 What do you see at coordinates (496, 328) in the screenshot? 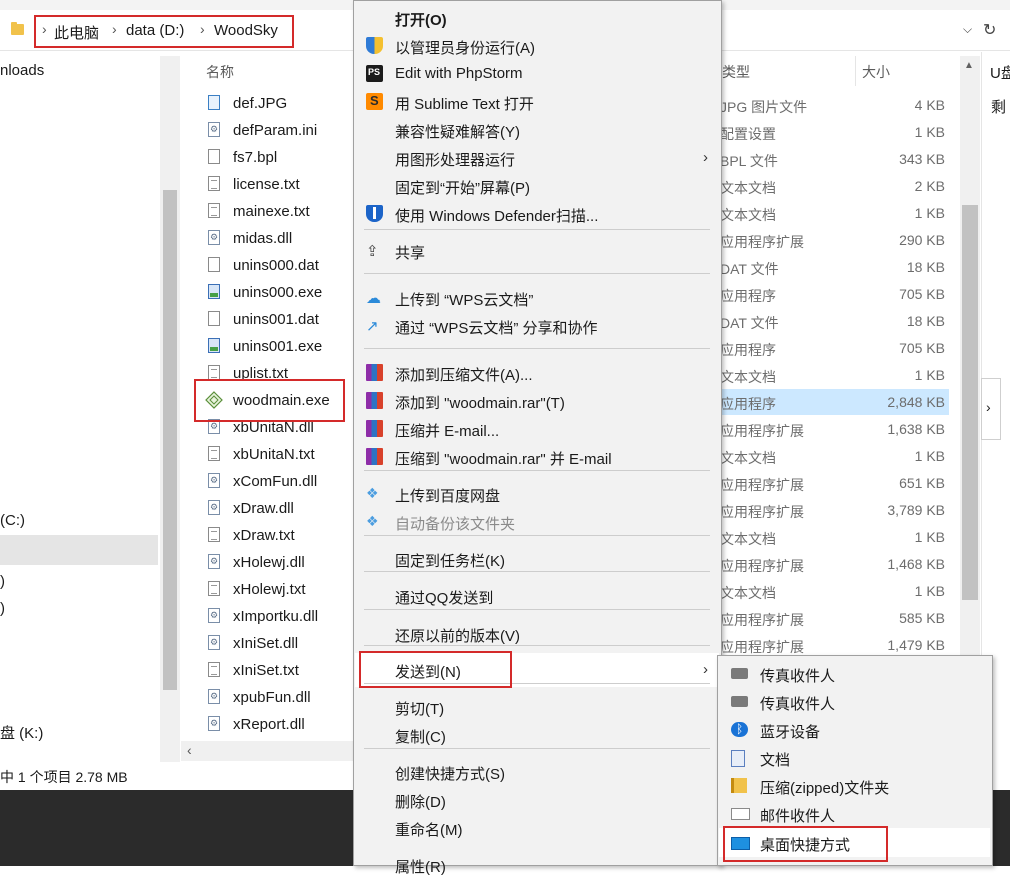
I see `menu-item-label: 通过 “WPS云文档” 分享和协作` at bounding box center [496, 328].